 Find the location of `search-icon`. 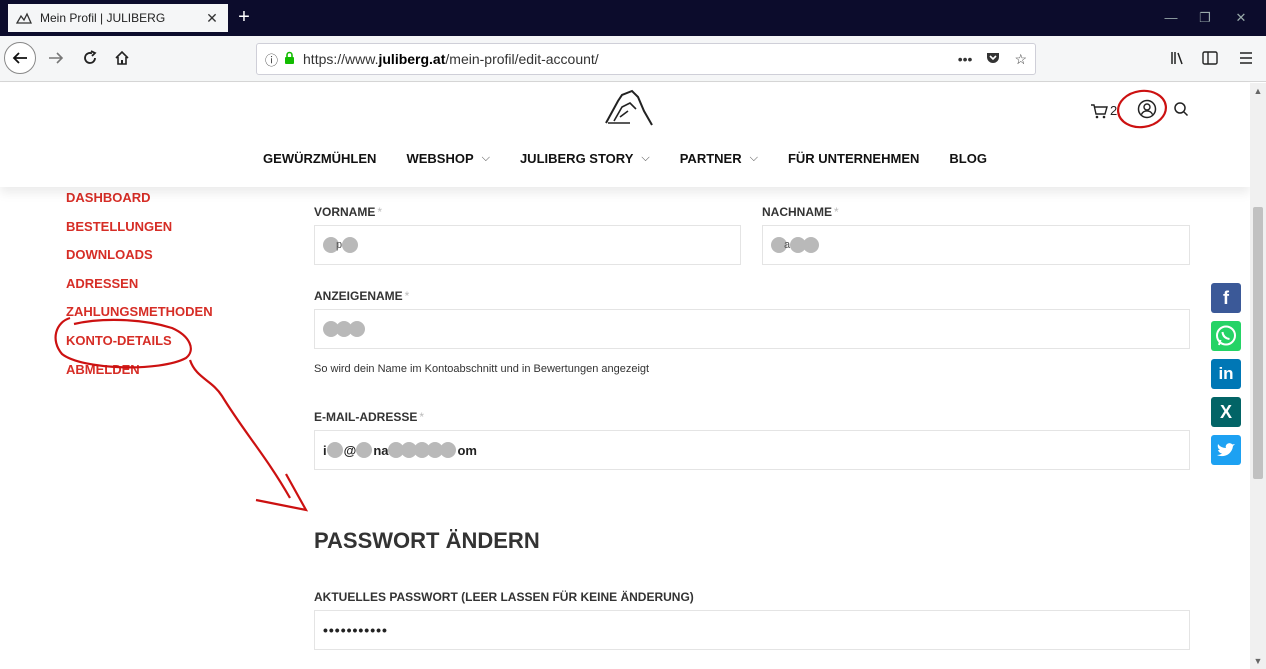

search-icon is located at coordinates (1181, 109).